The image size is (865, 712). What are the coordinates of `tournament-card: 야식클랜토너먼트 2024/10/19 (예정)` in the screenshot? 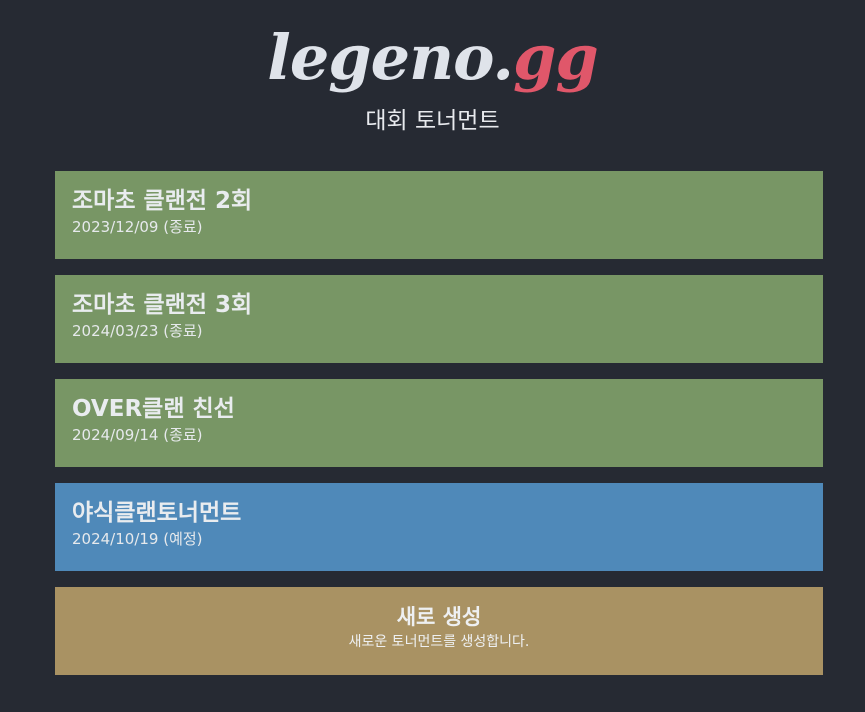 It's located at (439, 527).